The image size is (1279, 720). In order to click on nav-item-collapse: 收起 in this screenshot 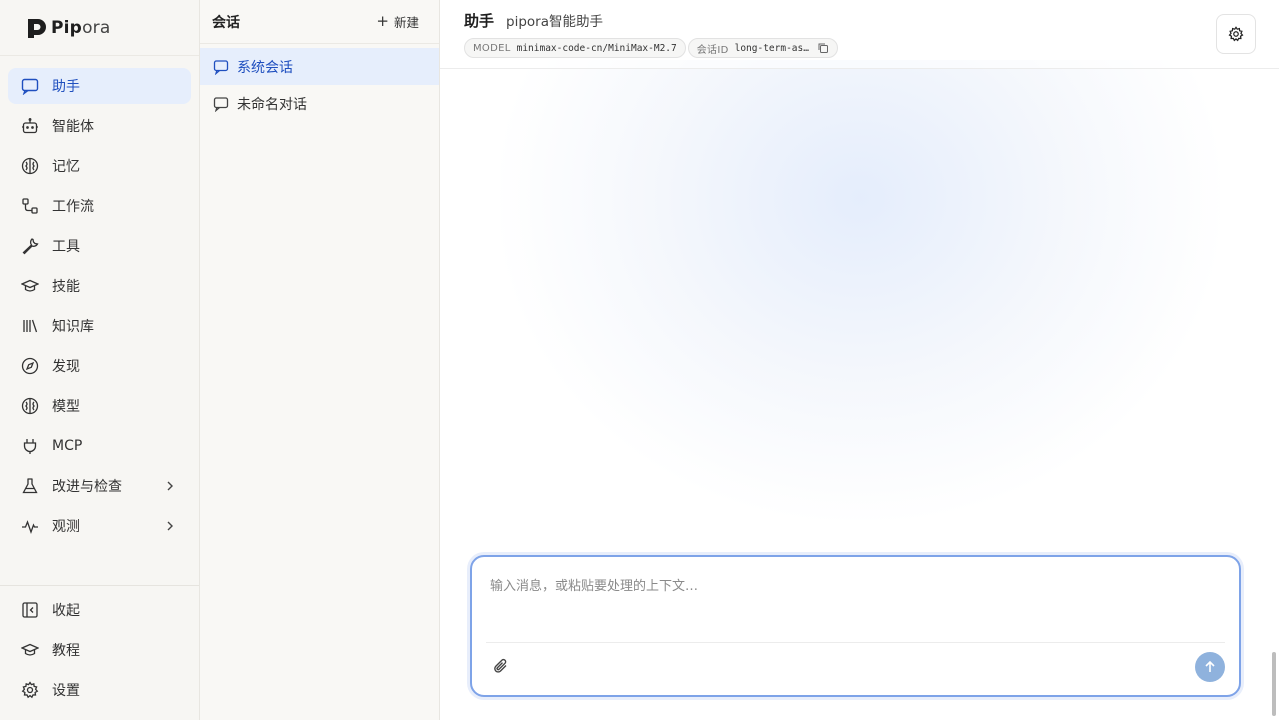, I will do `click(99, 610)`.